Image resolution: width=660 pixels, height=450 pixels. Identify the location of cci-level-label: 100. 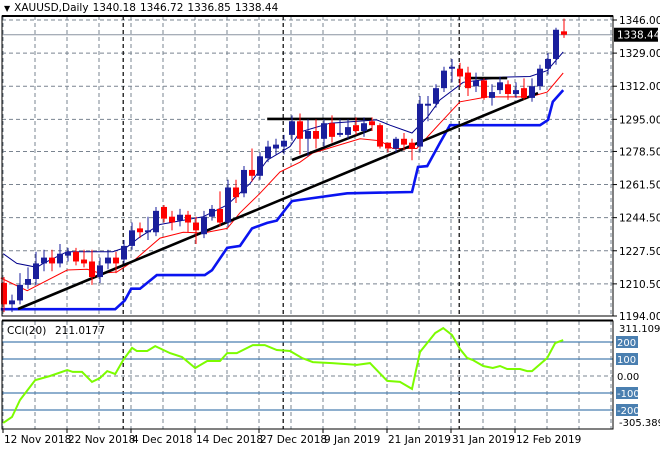
(626, 360).